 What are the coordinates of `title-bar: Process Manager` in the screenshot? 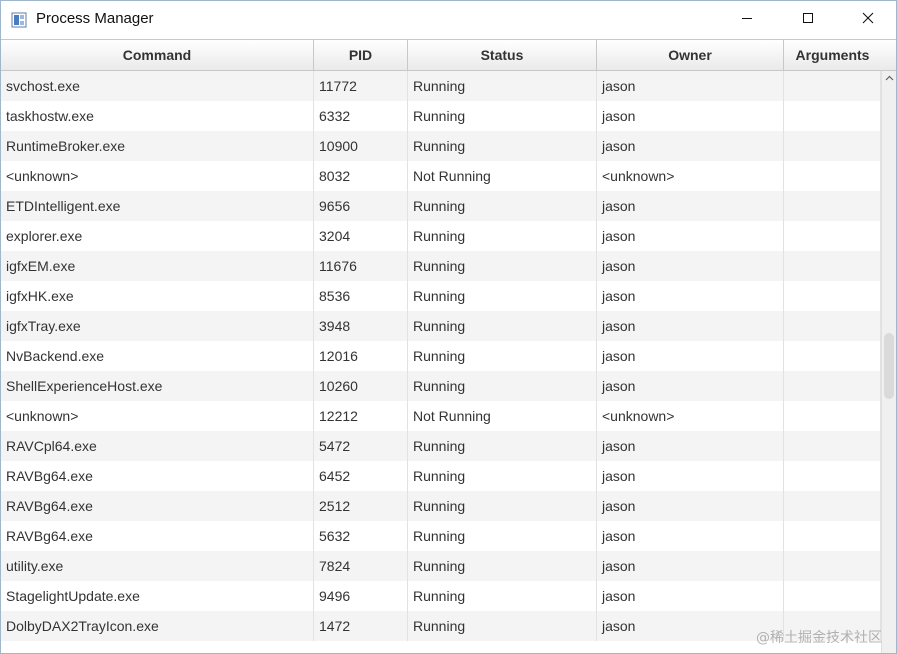 It's located at (448, 20).